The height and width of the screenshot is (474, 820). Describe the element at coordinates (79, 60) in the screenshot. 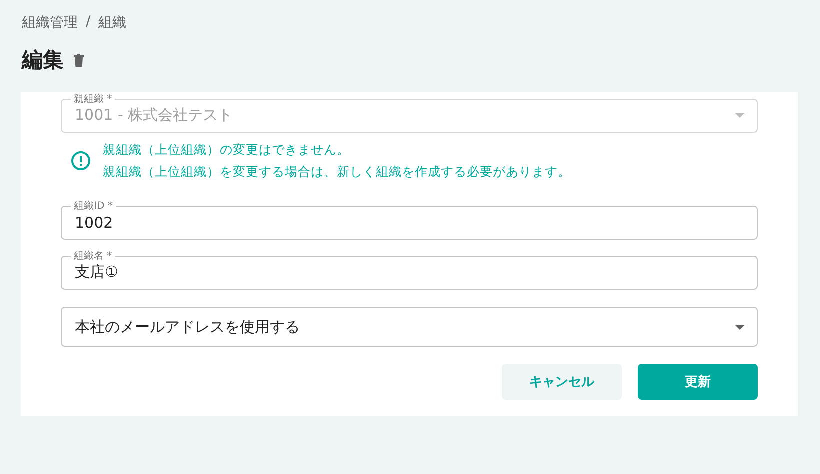

I see `trash-icon` at that location.